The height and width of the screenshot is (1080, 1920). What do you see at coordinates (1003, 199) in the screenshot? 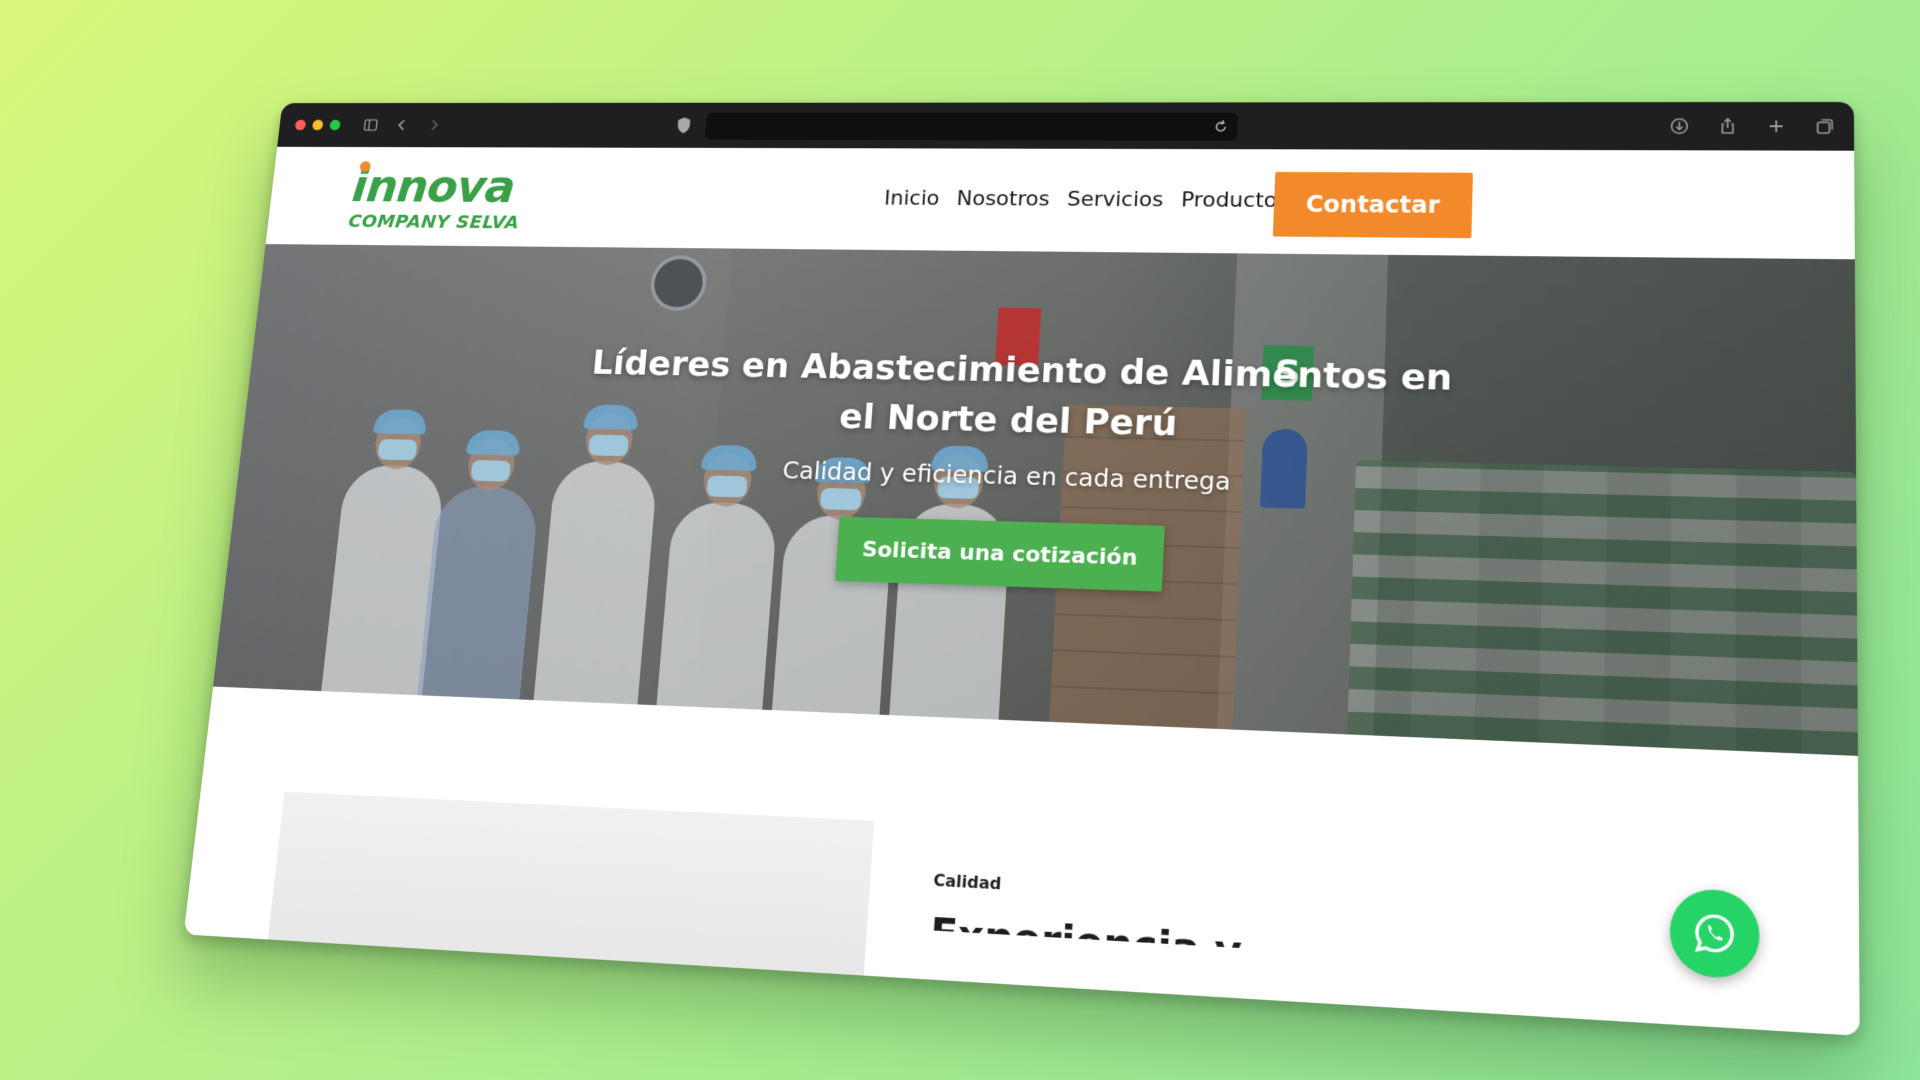
I see `nav-item-nosotros: Nosotros` at bounding box center [1003, 199].